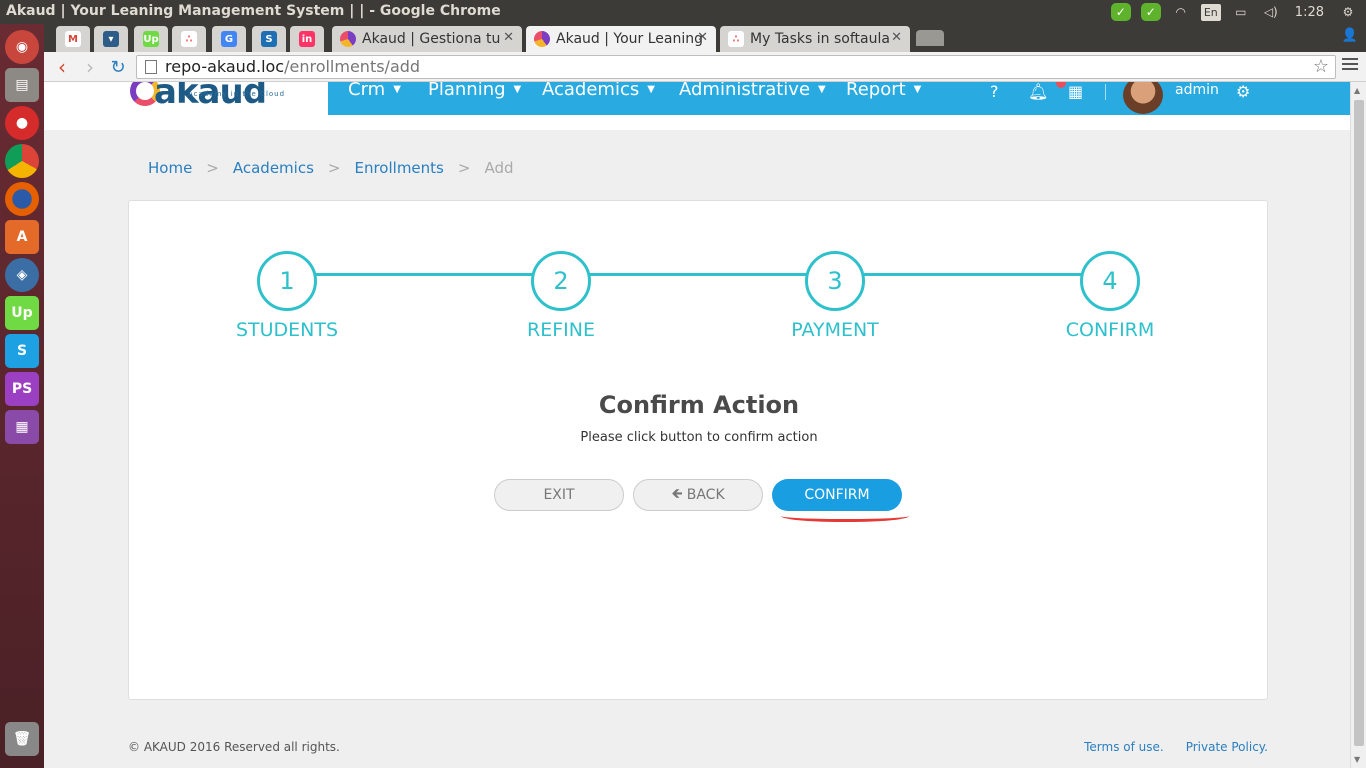 The width and height of the screenshot is (1366, 768). Describe the element at coordinates (22, 739) in the screenshot. I see `trash-icon: 🗑` at that location.